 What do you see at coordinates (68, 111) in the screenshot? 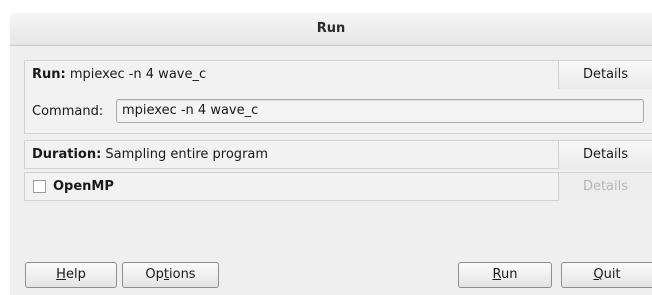
I see `command-label: Command:` at bounding box center [68, 111].